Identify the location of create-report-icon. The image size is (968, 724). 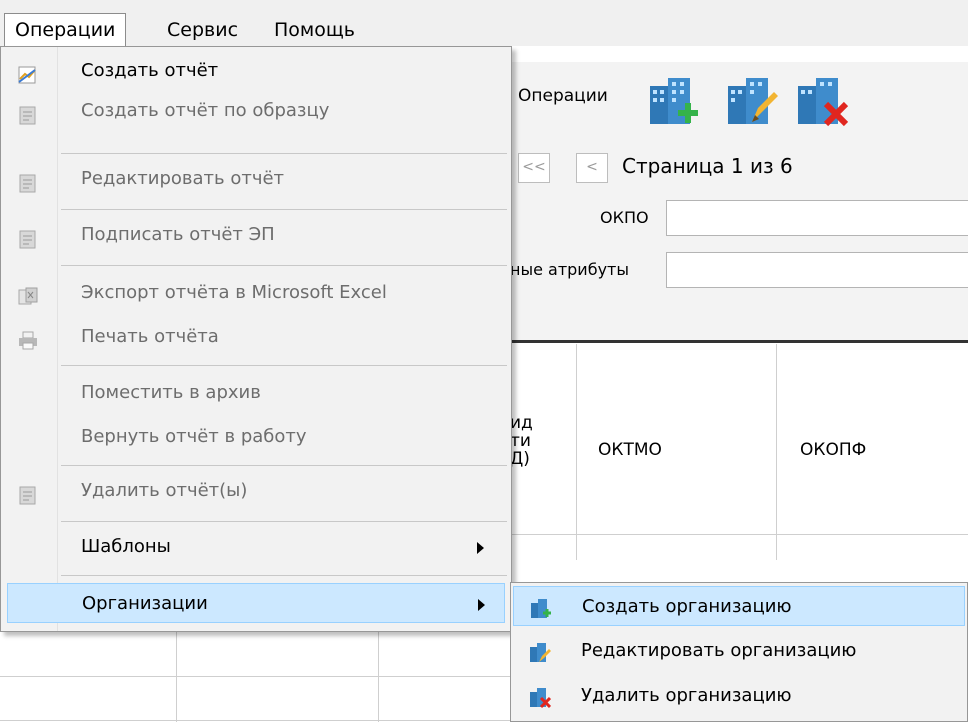
(28, 72).